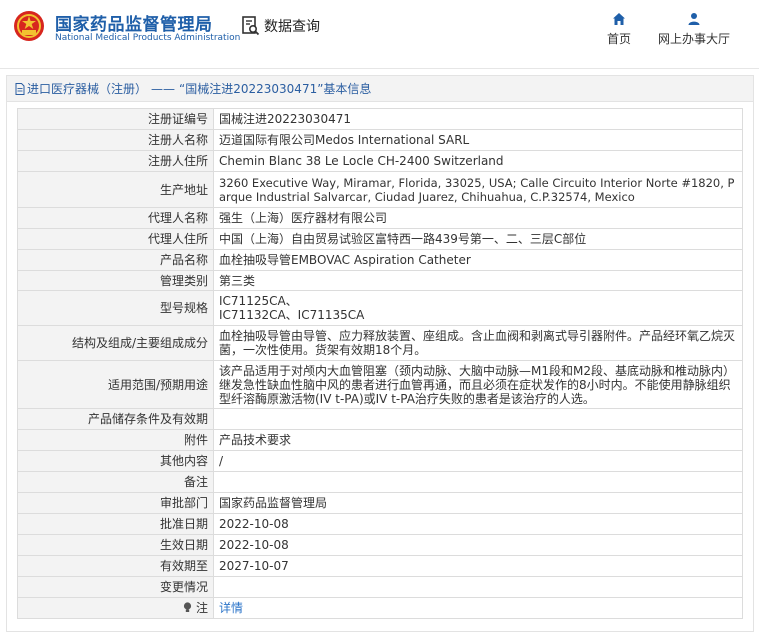  What do you see at coordinates (134, 25) in the screenshot?
I see `site-name-cn: 国家药品监督管理局` at bounding box center [134, 25].